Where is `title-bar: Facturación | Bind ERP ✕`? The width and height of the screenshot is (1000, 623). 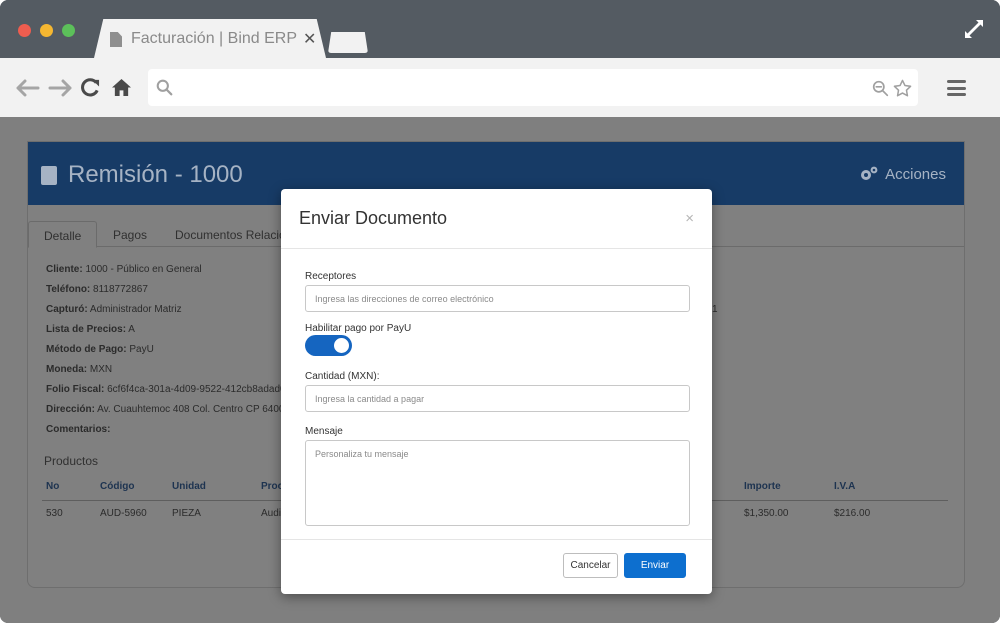 title-bar: Facturación | Bind ERP ✕ is located at coordinates (500, 29).